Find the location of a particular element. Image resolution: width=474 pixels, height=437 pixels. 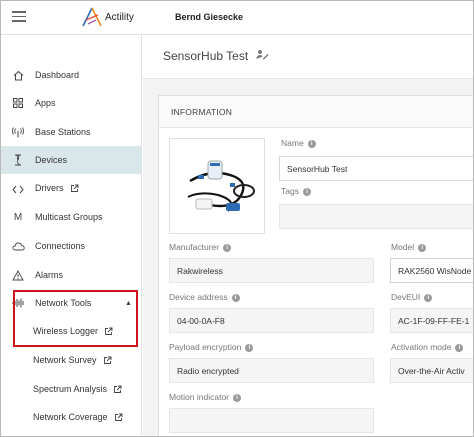

sidebar-item-label: Dashboard is located at coordinates (57, 75).